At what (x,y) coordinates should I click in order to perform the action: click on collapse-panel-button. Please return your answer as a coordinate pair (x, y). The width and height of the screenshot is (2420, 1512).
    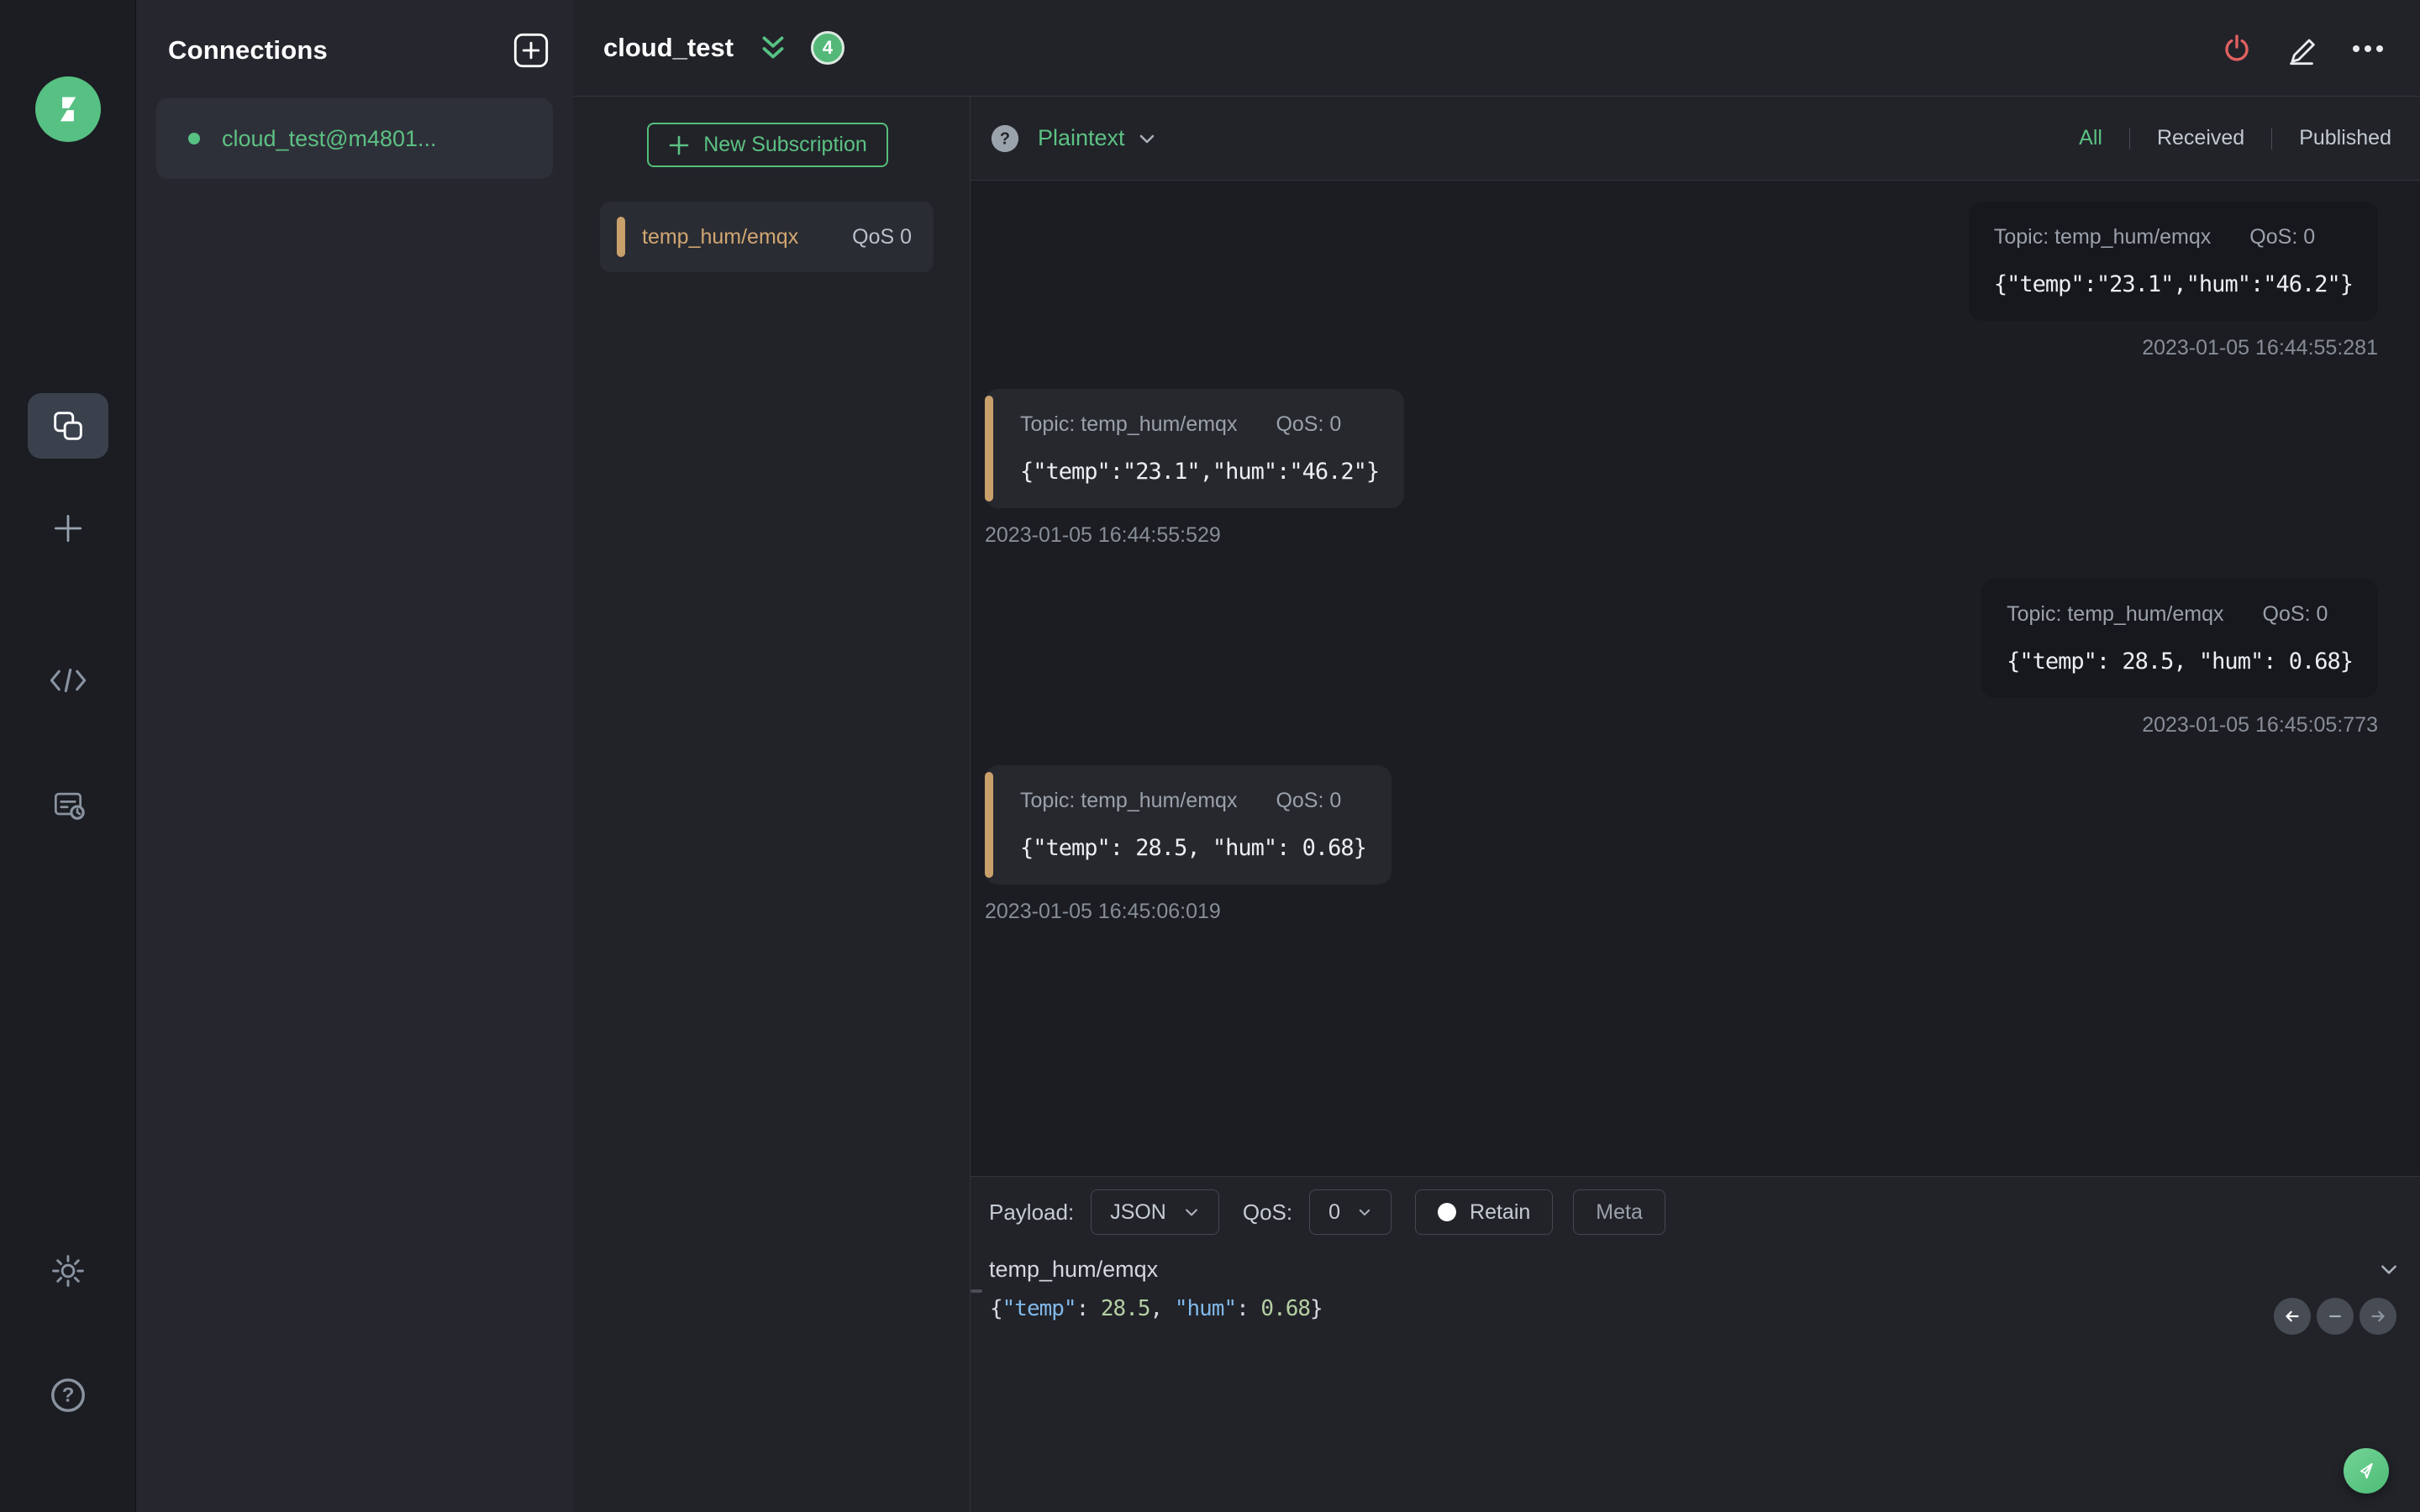
    Looking at the image, I should click on (773, 48).